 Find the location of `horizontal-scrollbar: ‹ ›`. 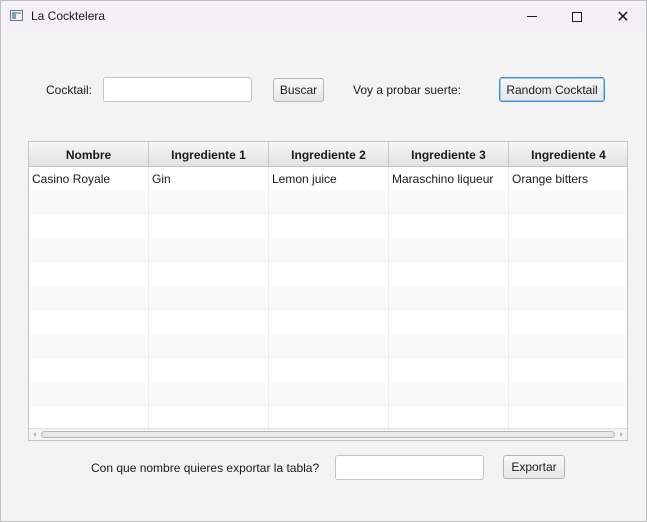

horizontal-scrollbar: ‹ › is located at coordinates (328, 434).